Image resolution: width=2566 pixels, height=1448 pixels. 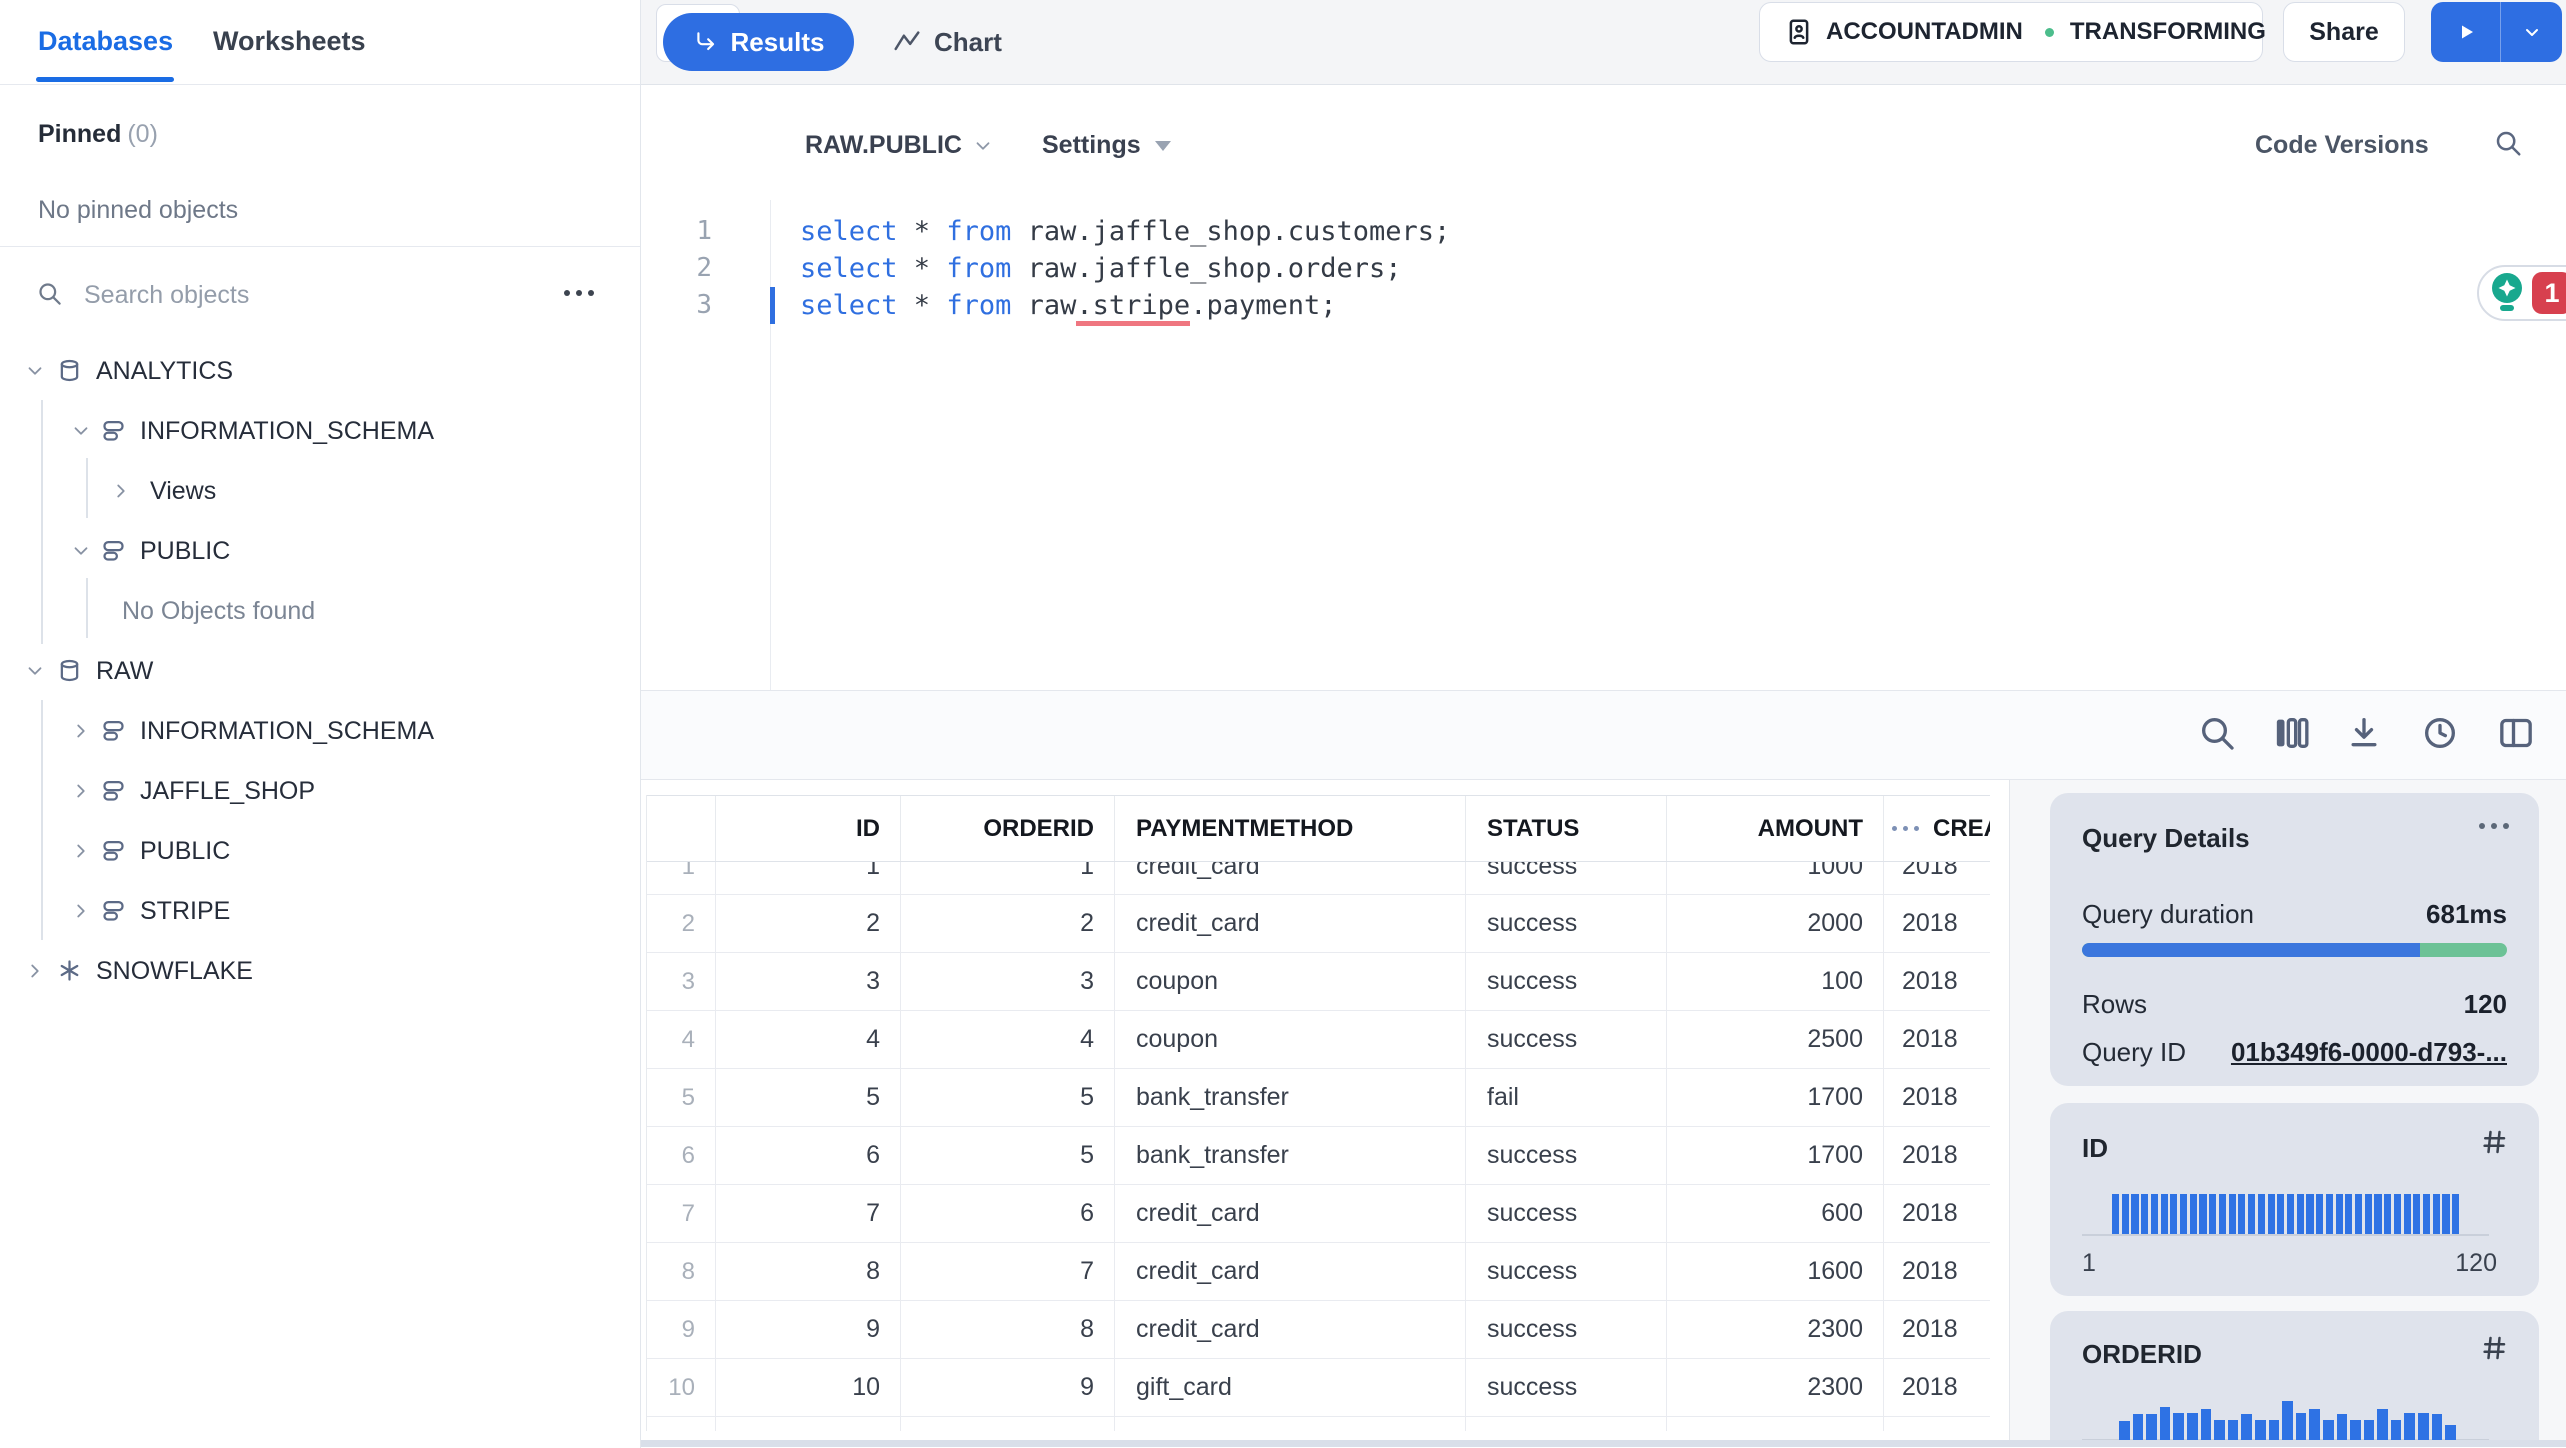 What do you see at coordinates (320, 791) in the screenshot?
I see `tree-item-jaffle-shop: JAFFLE_SHOP` at bounding box center [320, 791].